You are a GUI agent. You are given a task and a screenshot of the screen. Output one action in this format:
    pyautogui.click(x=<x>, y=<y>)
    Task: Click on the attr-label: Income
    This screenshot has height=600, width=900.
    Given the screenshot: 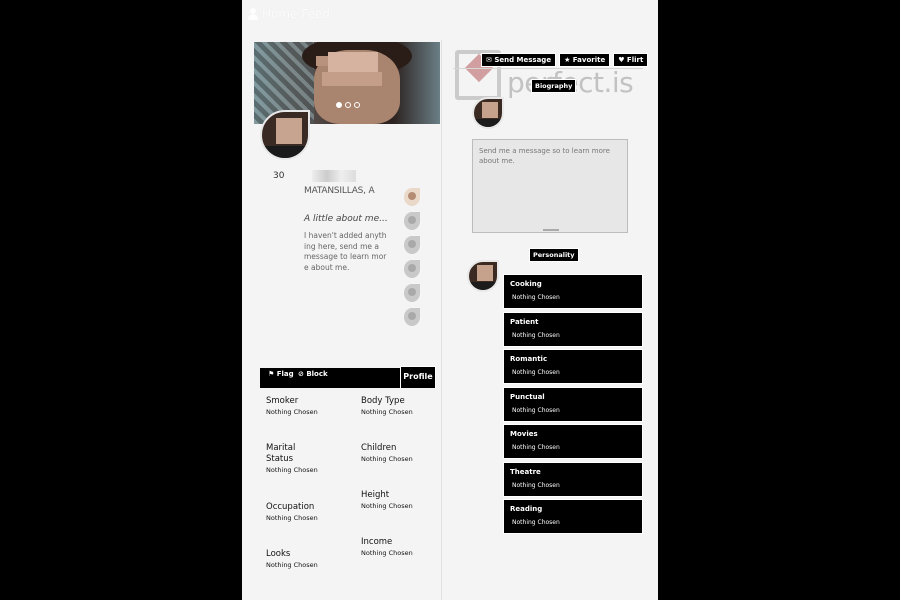 What is the action you would take?
    pyautogui.click(x=377, y=542)
    